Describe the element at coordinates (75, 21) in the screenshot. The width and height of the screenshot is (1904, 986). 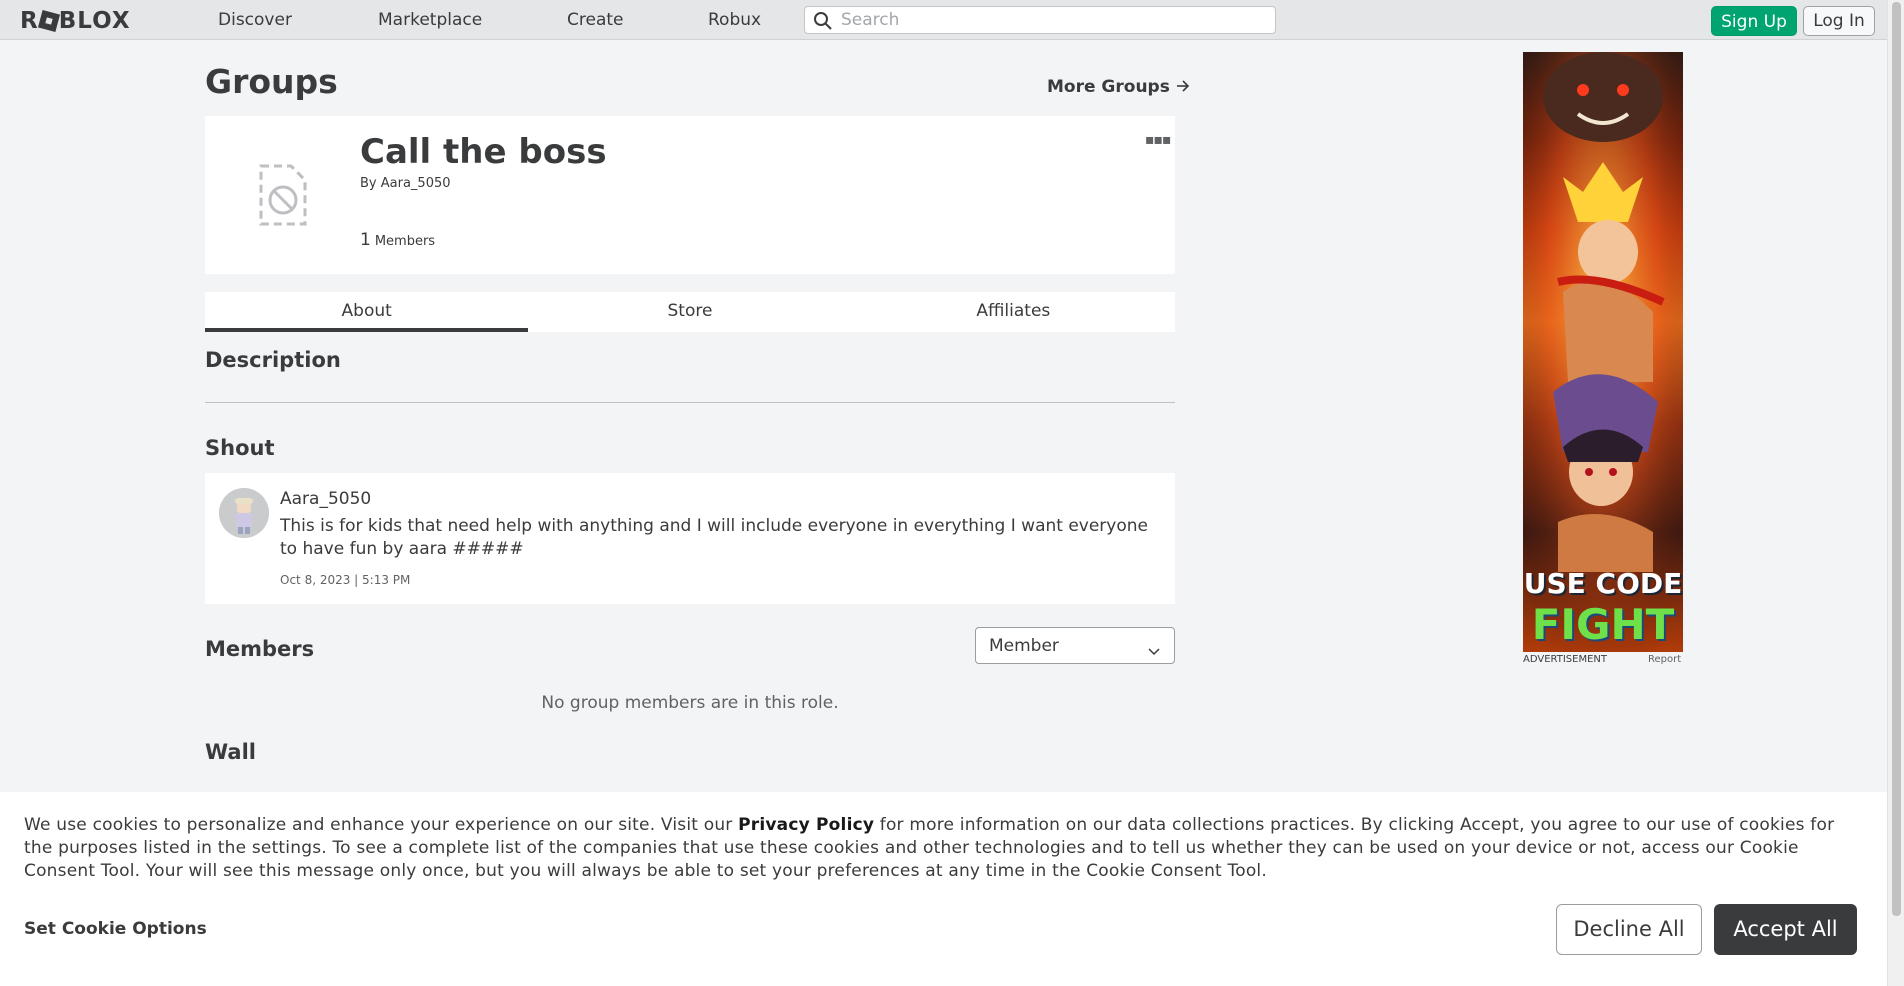
I see `roblox-logo: R BLOX` at that location.